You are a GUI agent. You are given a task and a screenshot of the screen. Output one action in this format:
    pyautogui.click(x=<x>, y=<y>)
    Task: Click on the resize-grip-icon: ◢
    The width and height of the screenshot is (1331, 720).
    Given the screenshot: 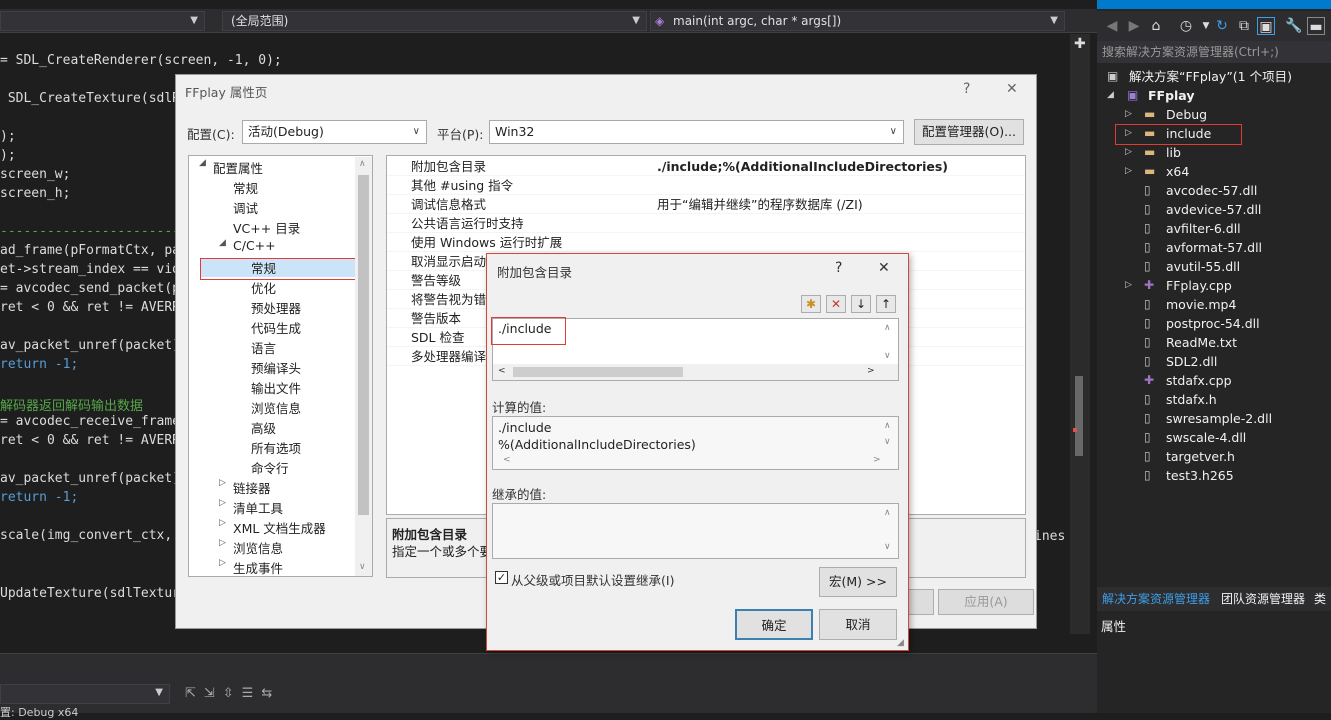 What is the action you would take?
    pyautogui.click(x=900, y=643)
    